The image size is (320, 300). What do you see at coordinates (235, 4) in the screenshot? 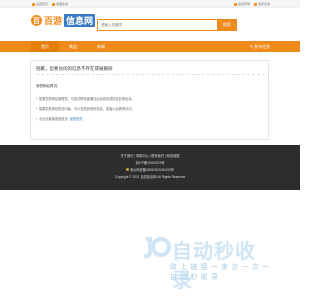
I see `user-icon` at bounding box center [235, 4].